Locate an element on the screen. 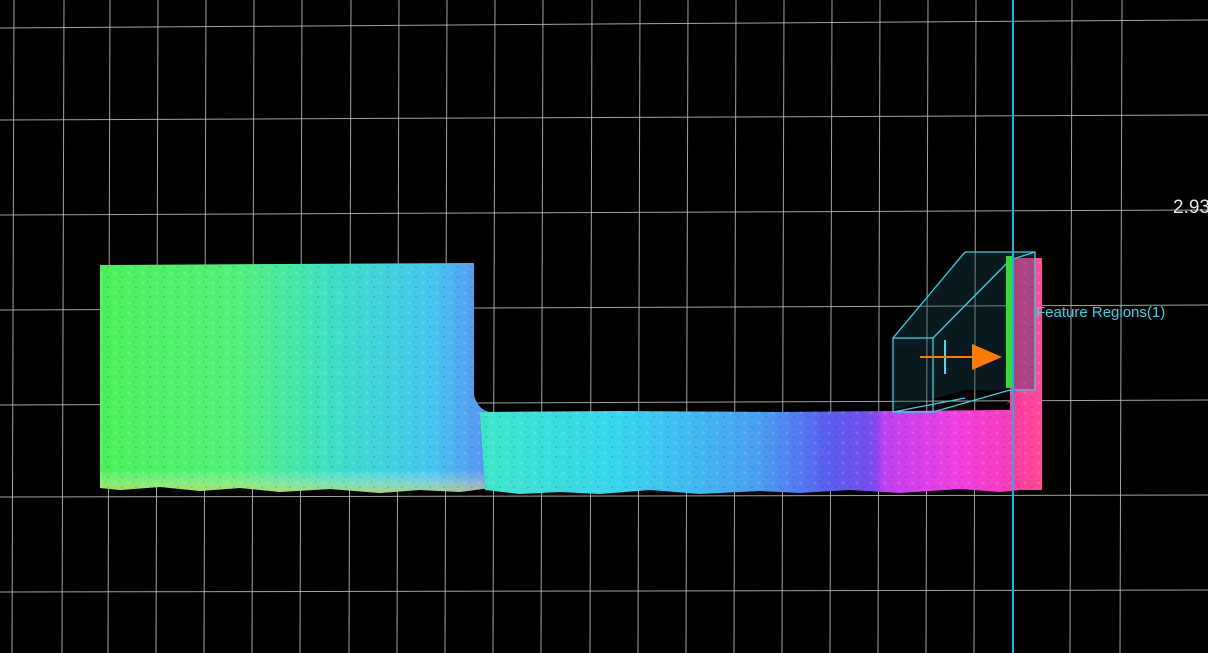 This screenshot has width=1208, height=653. feature-regions-label: Feature Regions(1) is located at coordinates (1100, 312).